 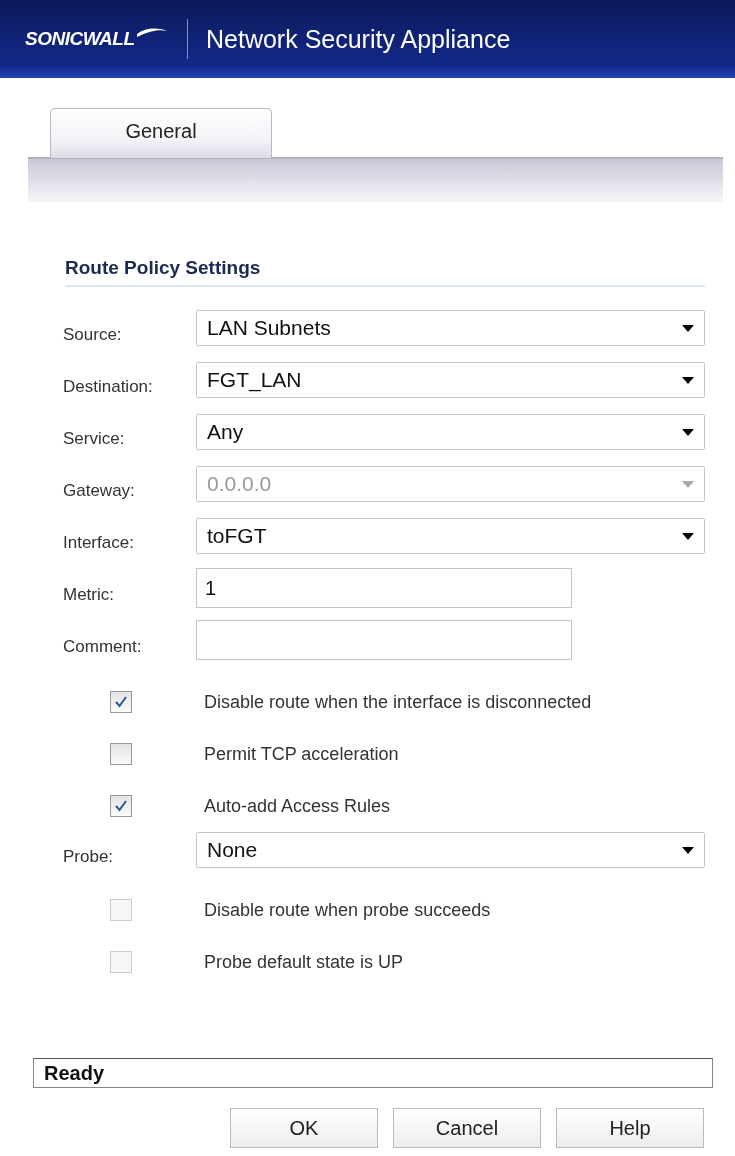 What do you see at coordinates (467, 1128) in the screenshot?
I see `dialog-button: Cancel` at bounding box center [467, 1128].